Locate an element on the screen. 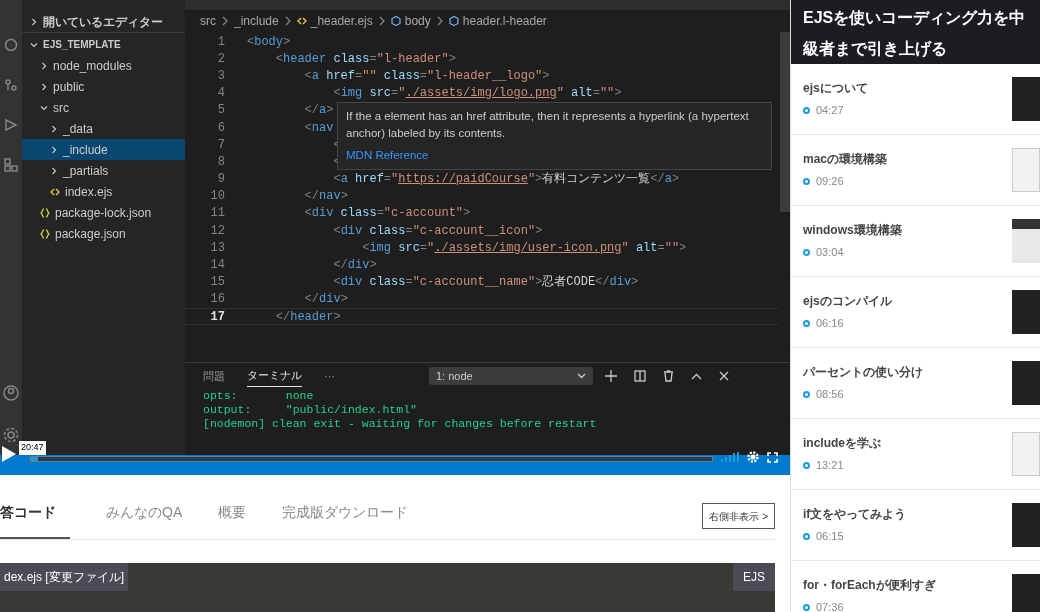 The width and height of the screenshot is (1040, 612). lesson-item: includeを学ぶ 13:21 is located at coordinates (915, 454).